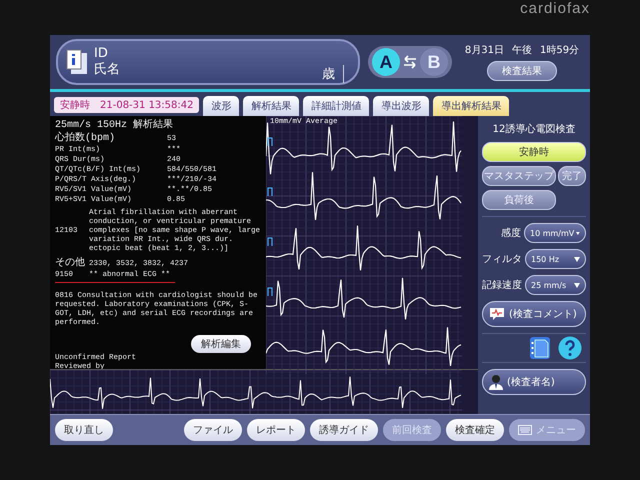 The height and width of the screenshot is (480, 640). Describe the element at coordinates (84, 430) in the screenshot. I see `toolbar-button: 取り直し` at that location.